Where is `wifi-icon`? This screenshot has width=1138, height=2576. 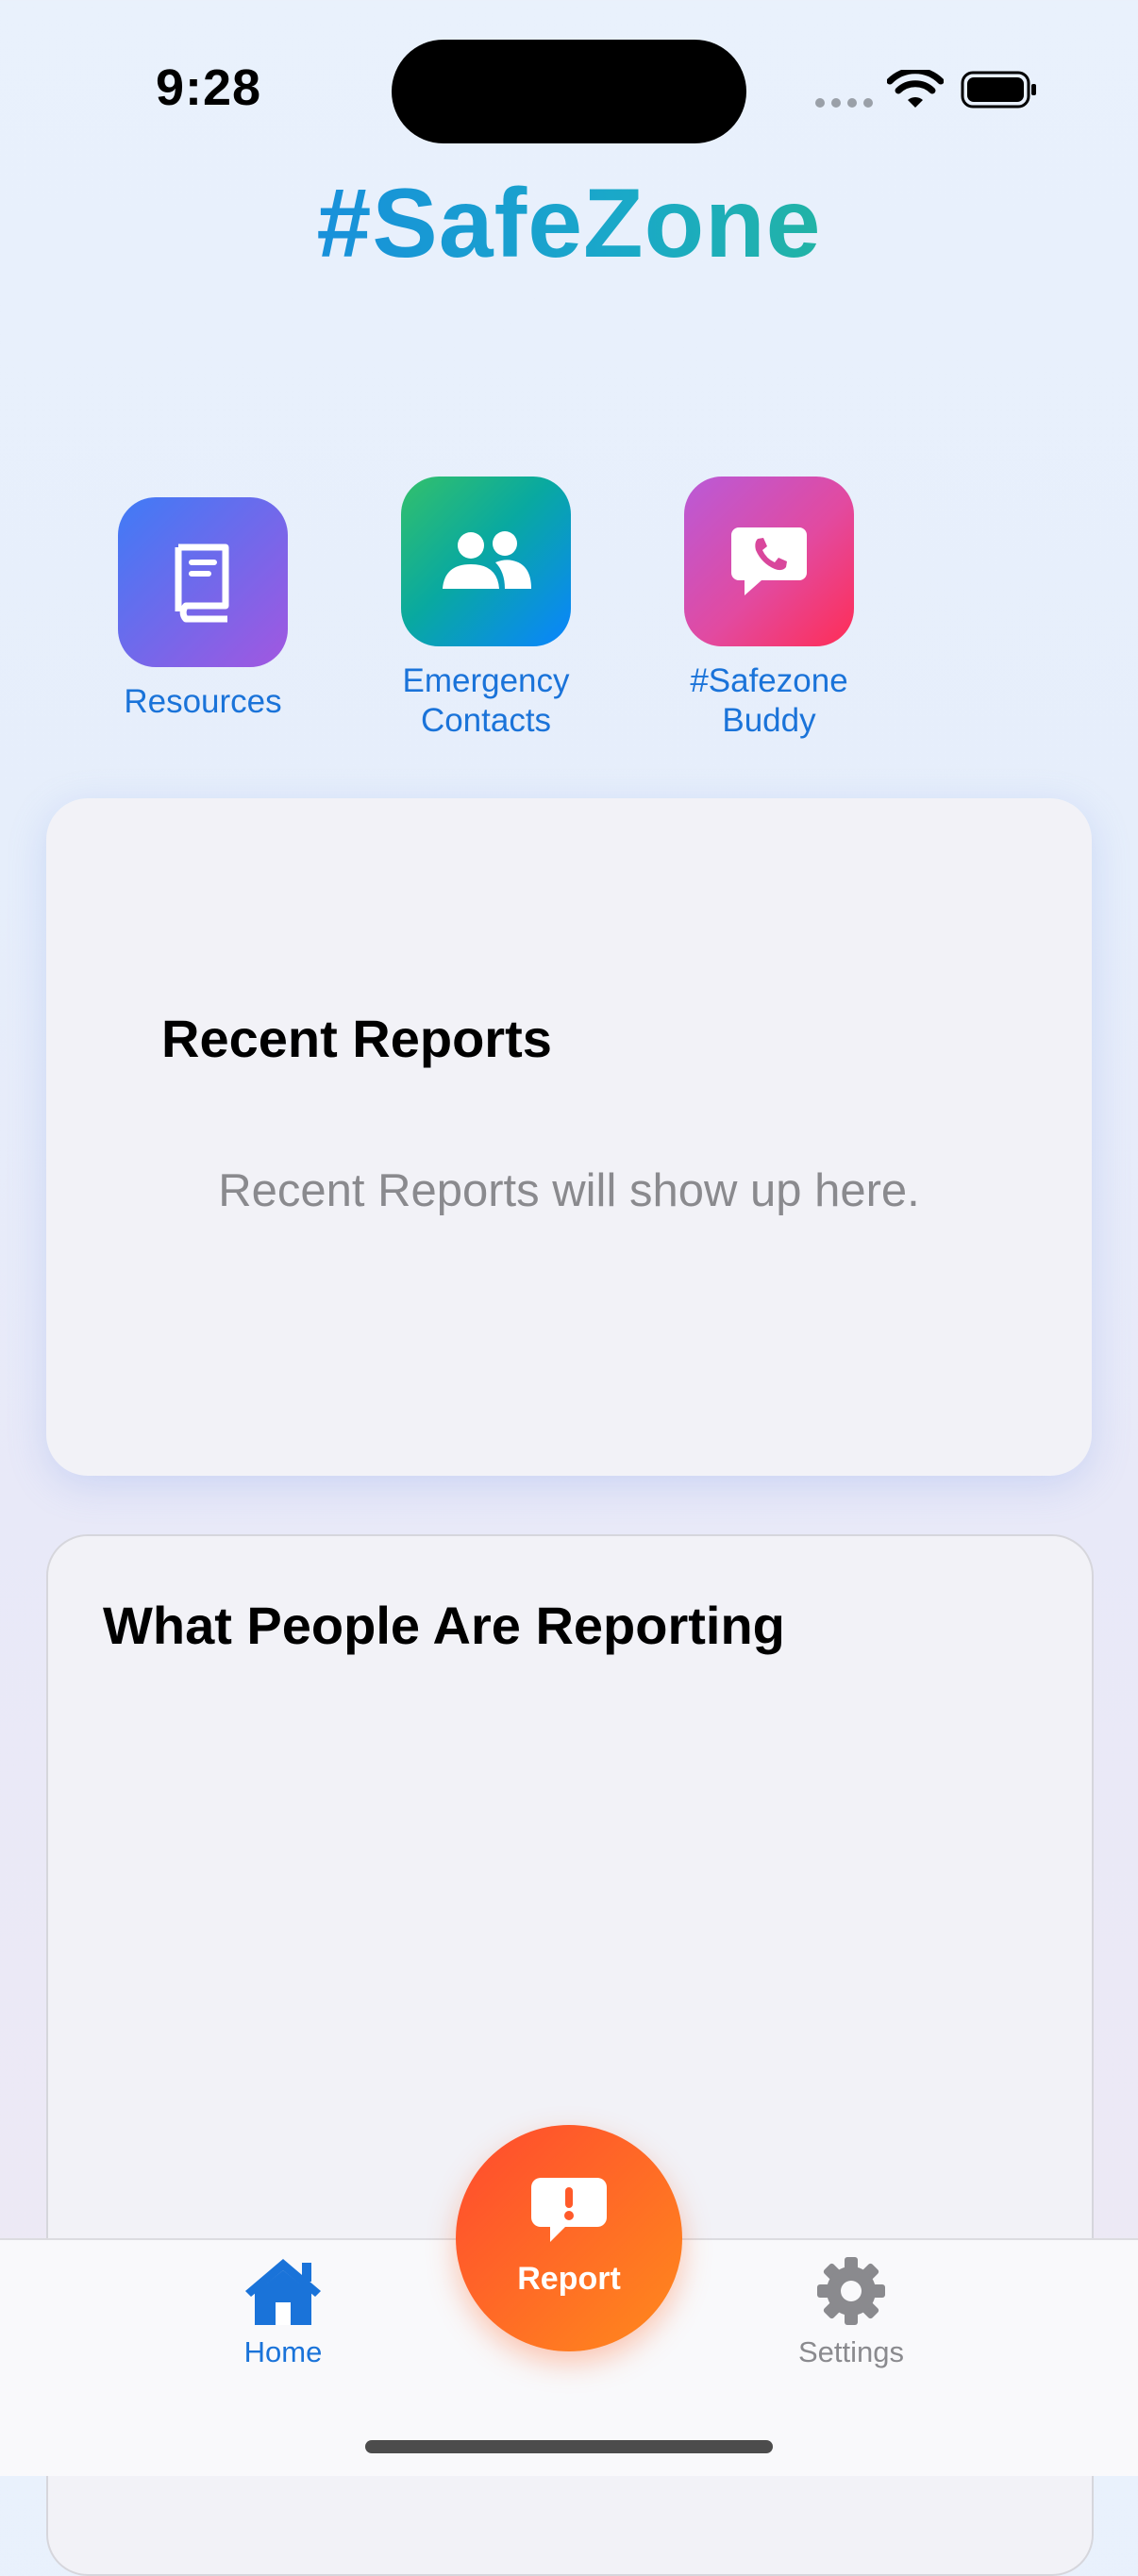 wifi-icon is located at coordinates (915, 89).